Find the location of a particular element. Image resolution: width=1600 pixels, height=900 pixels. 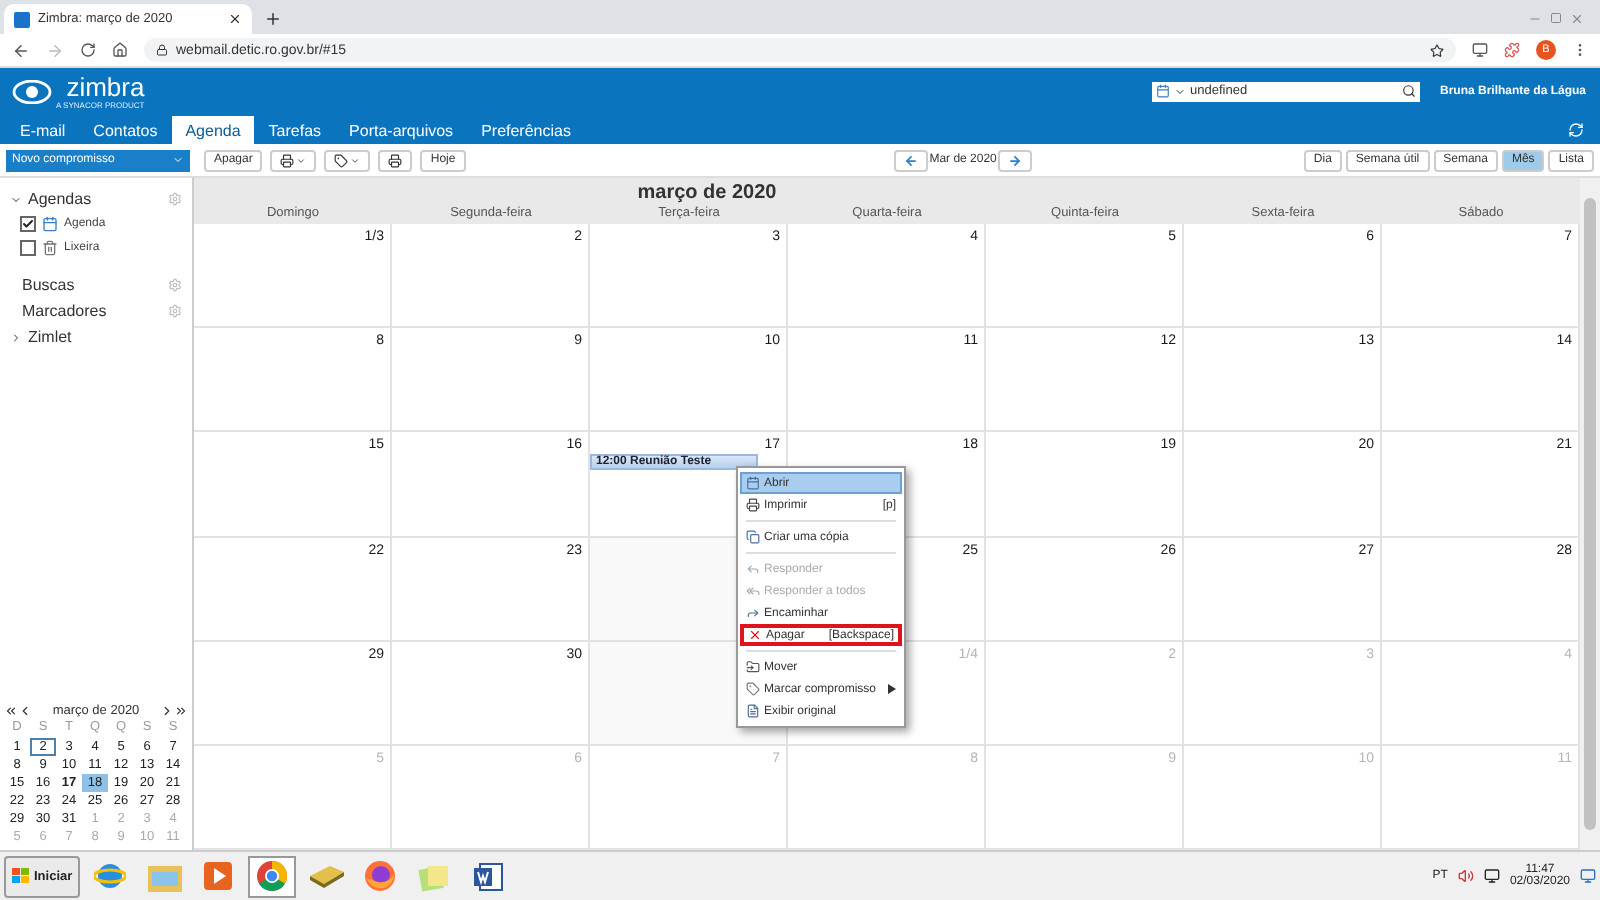

calendar-title: março de 2020 is located at coordinates (707, 192).